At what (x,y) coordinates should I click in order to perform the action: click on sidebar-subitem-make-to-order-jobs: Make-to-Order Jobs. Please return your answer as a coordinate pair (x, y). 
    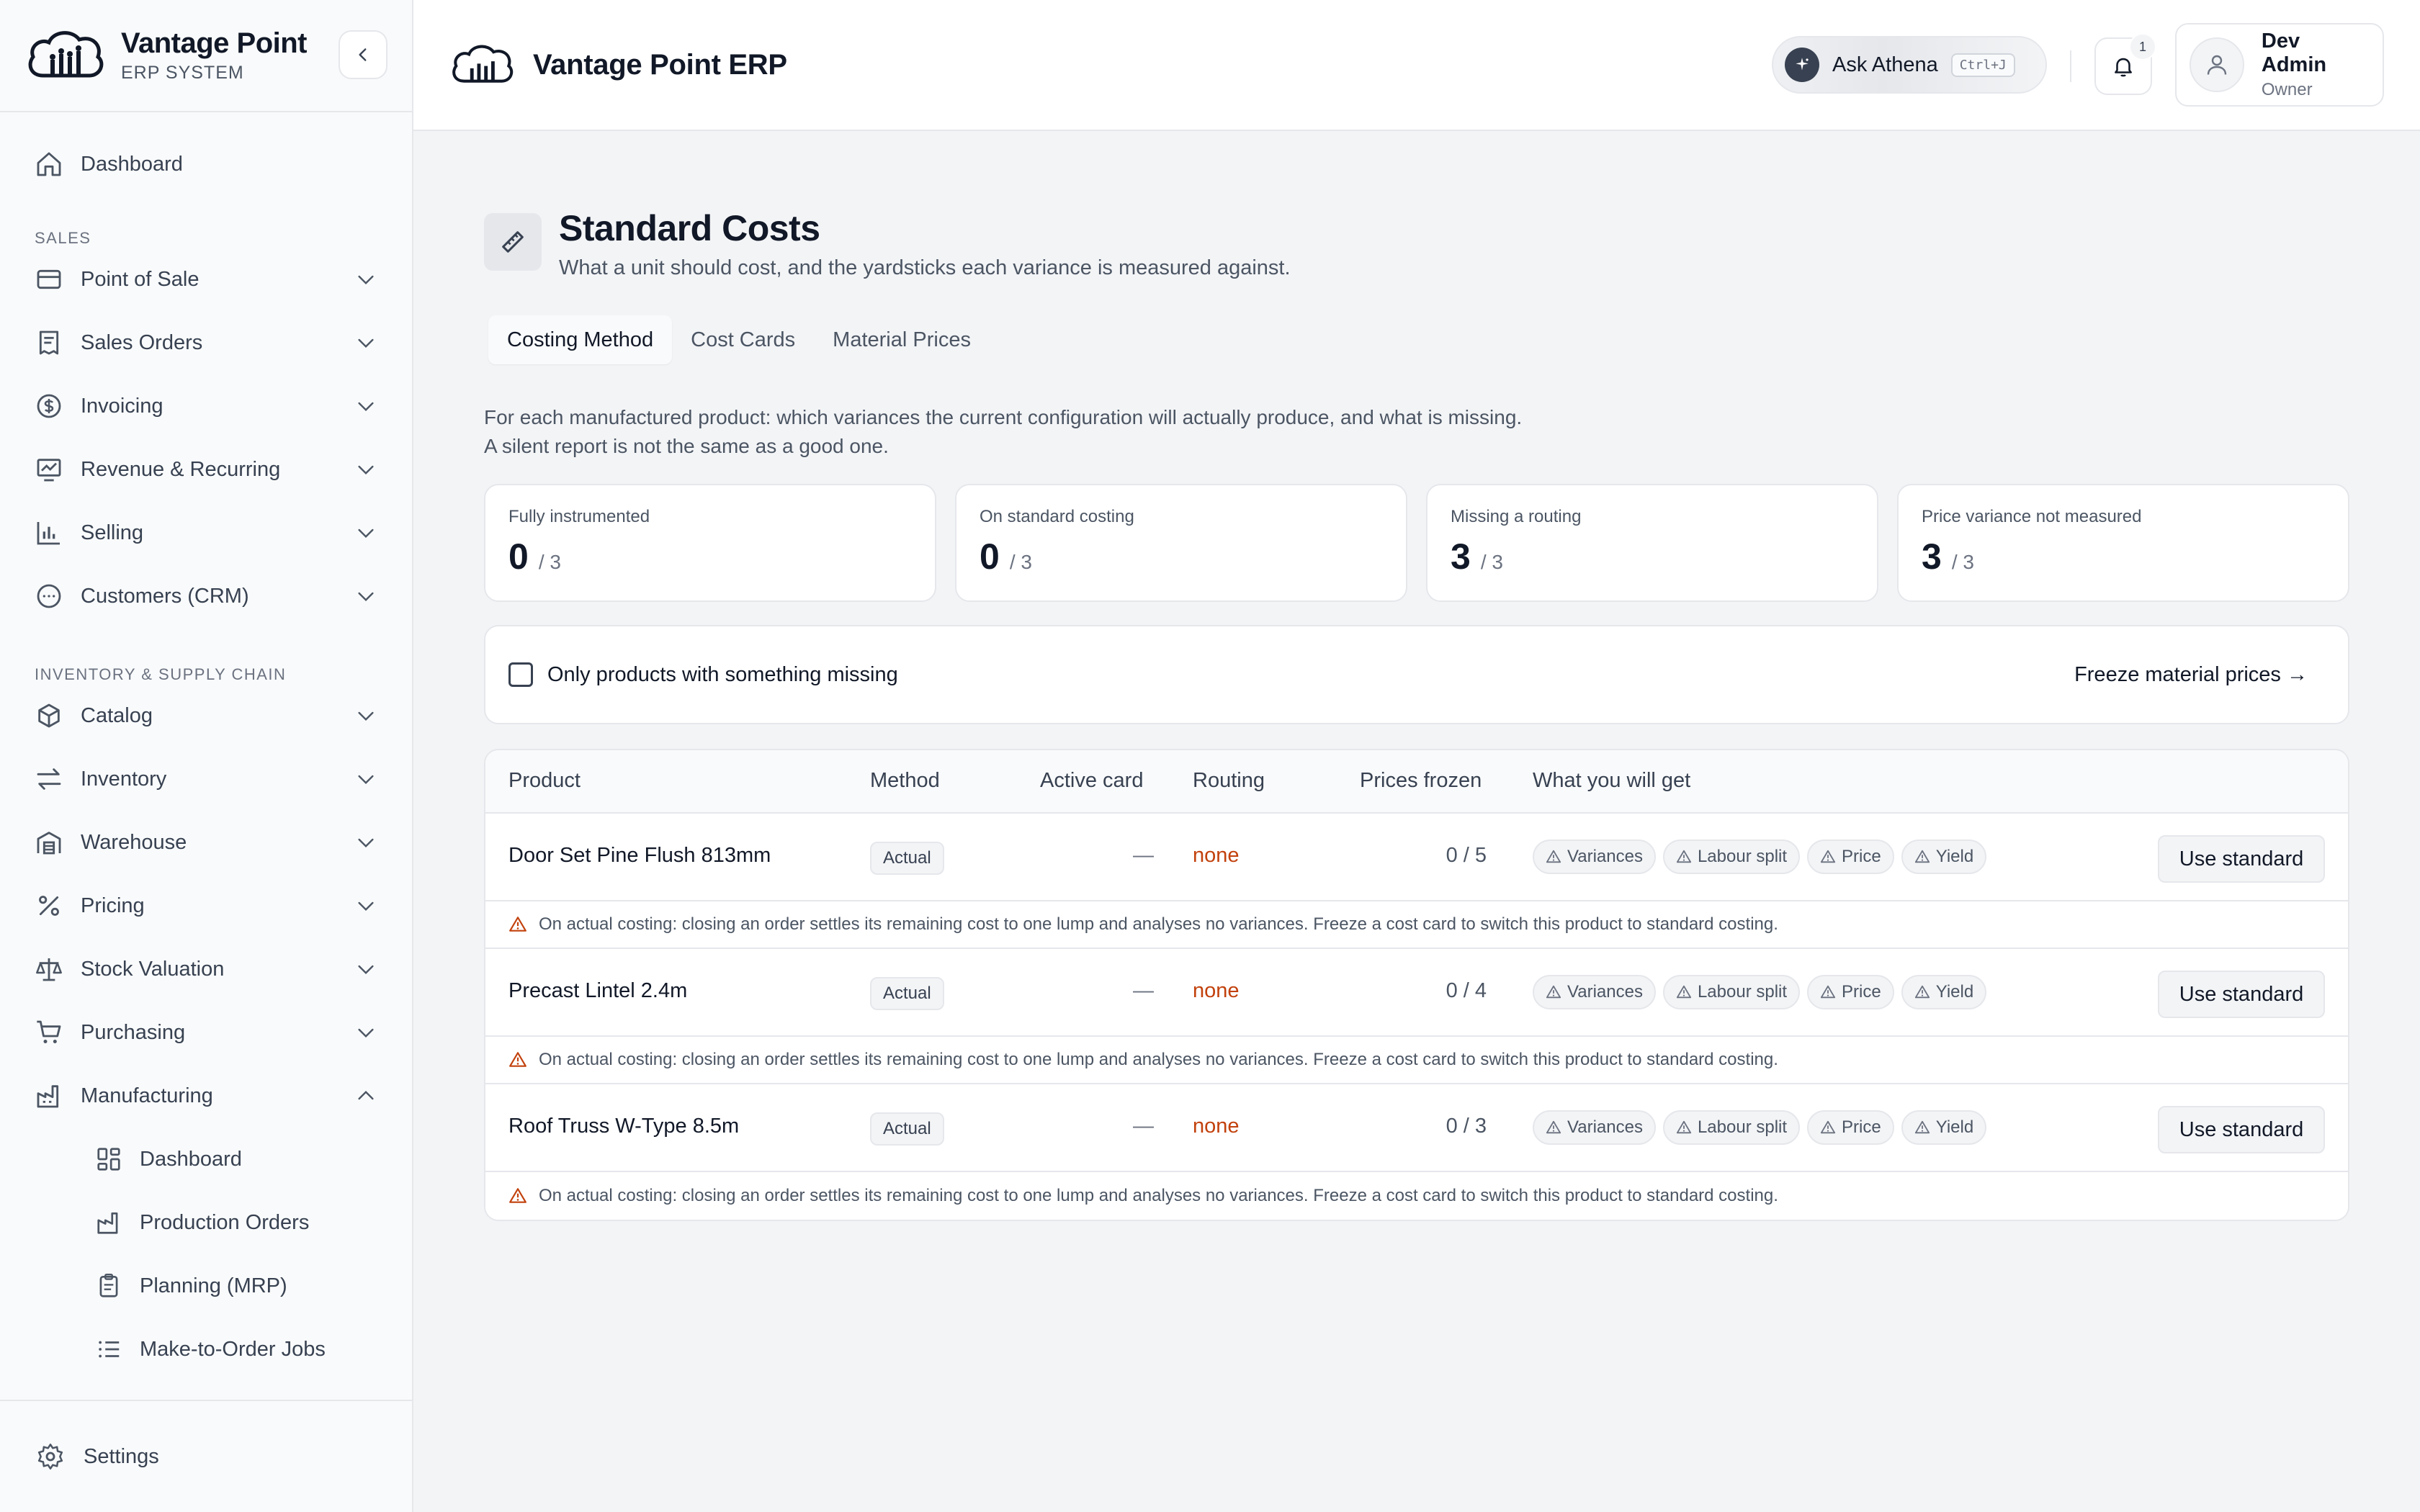
    Looking at the image, I should click on (206, 1349).